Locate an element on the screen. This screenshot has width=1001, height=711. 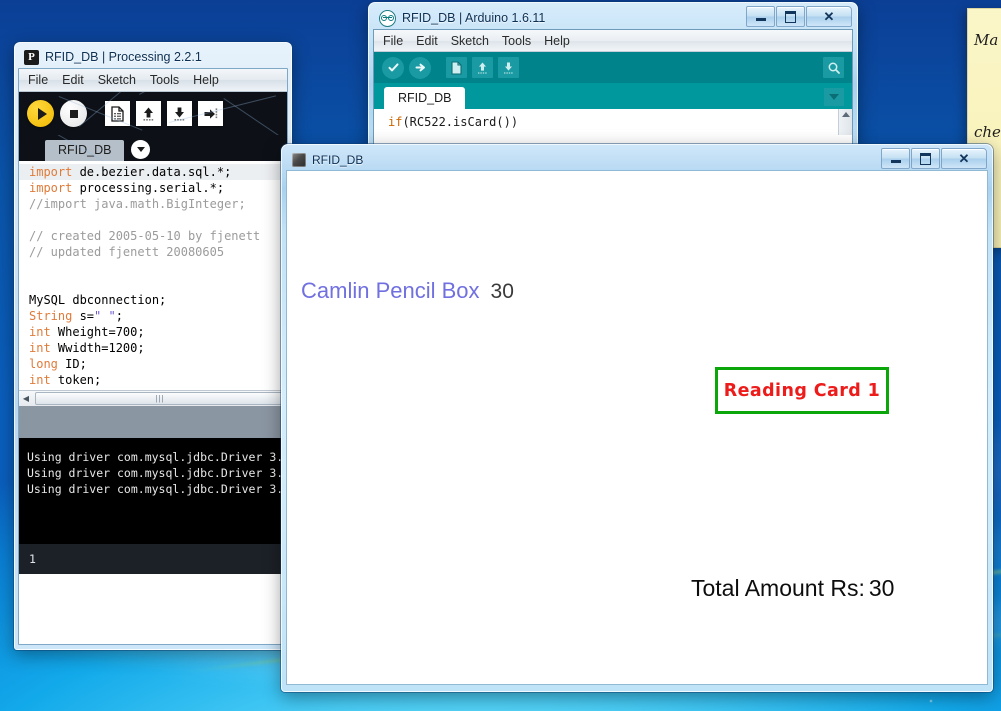
arrow-up-icon is located at coordinates (482, 68).